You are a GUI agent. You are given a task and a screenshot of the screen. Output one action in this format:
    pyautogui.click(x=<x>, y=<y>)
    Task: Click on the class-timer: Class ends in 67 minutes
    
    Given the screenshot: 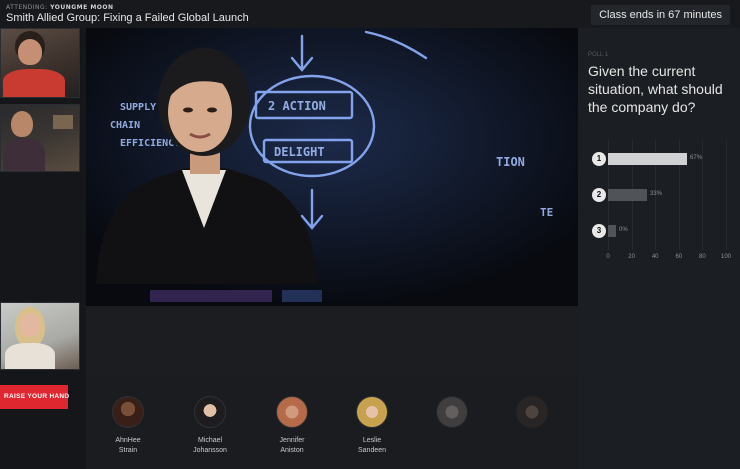 What is the action you would take?
    pyautogui.click(x=660, y=15)
    